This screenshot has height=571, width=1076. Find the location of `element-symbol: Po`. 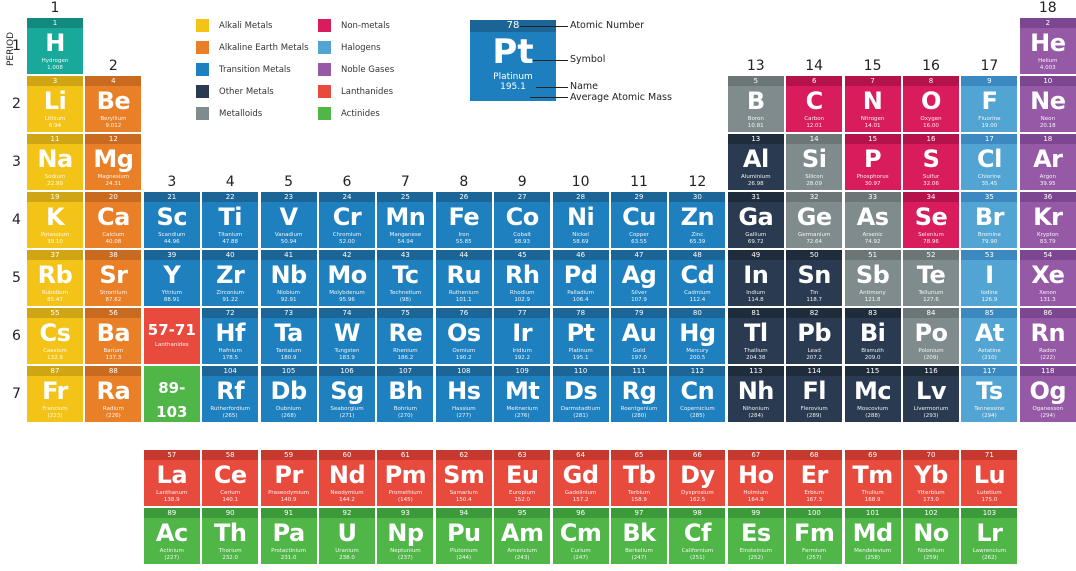

element-symbol: Po is located at coordinates (931, 333).